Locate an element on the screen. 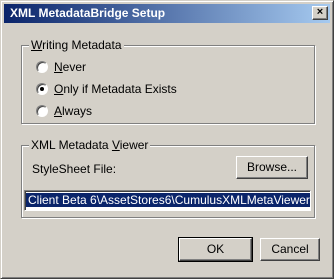  ok-button-label: OK is located at coordinates (215, 249).